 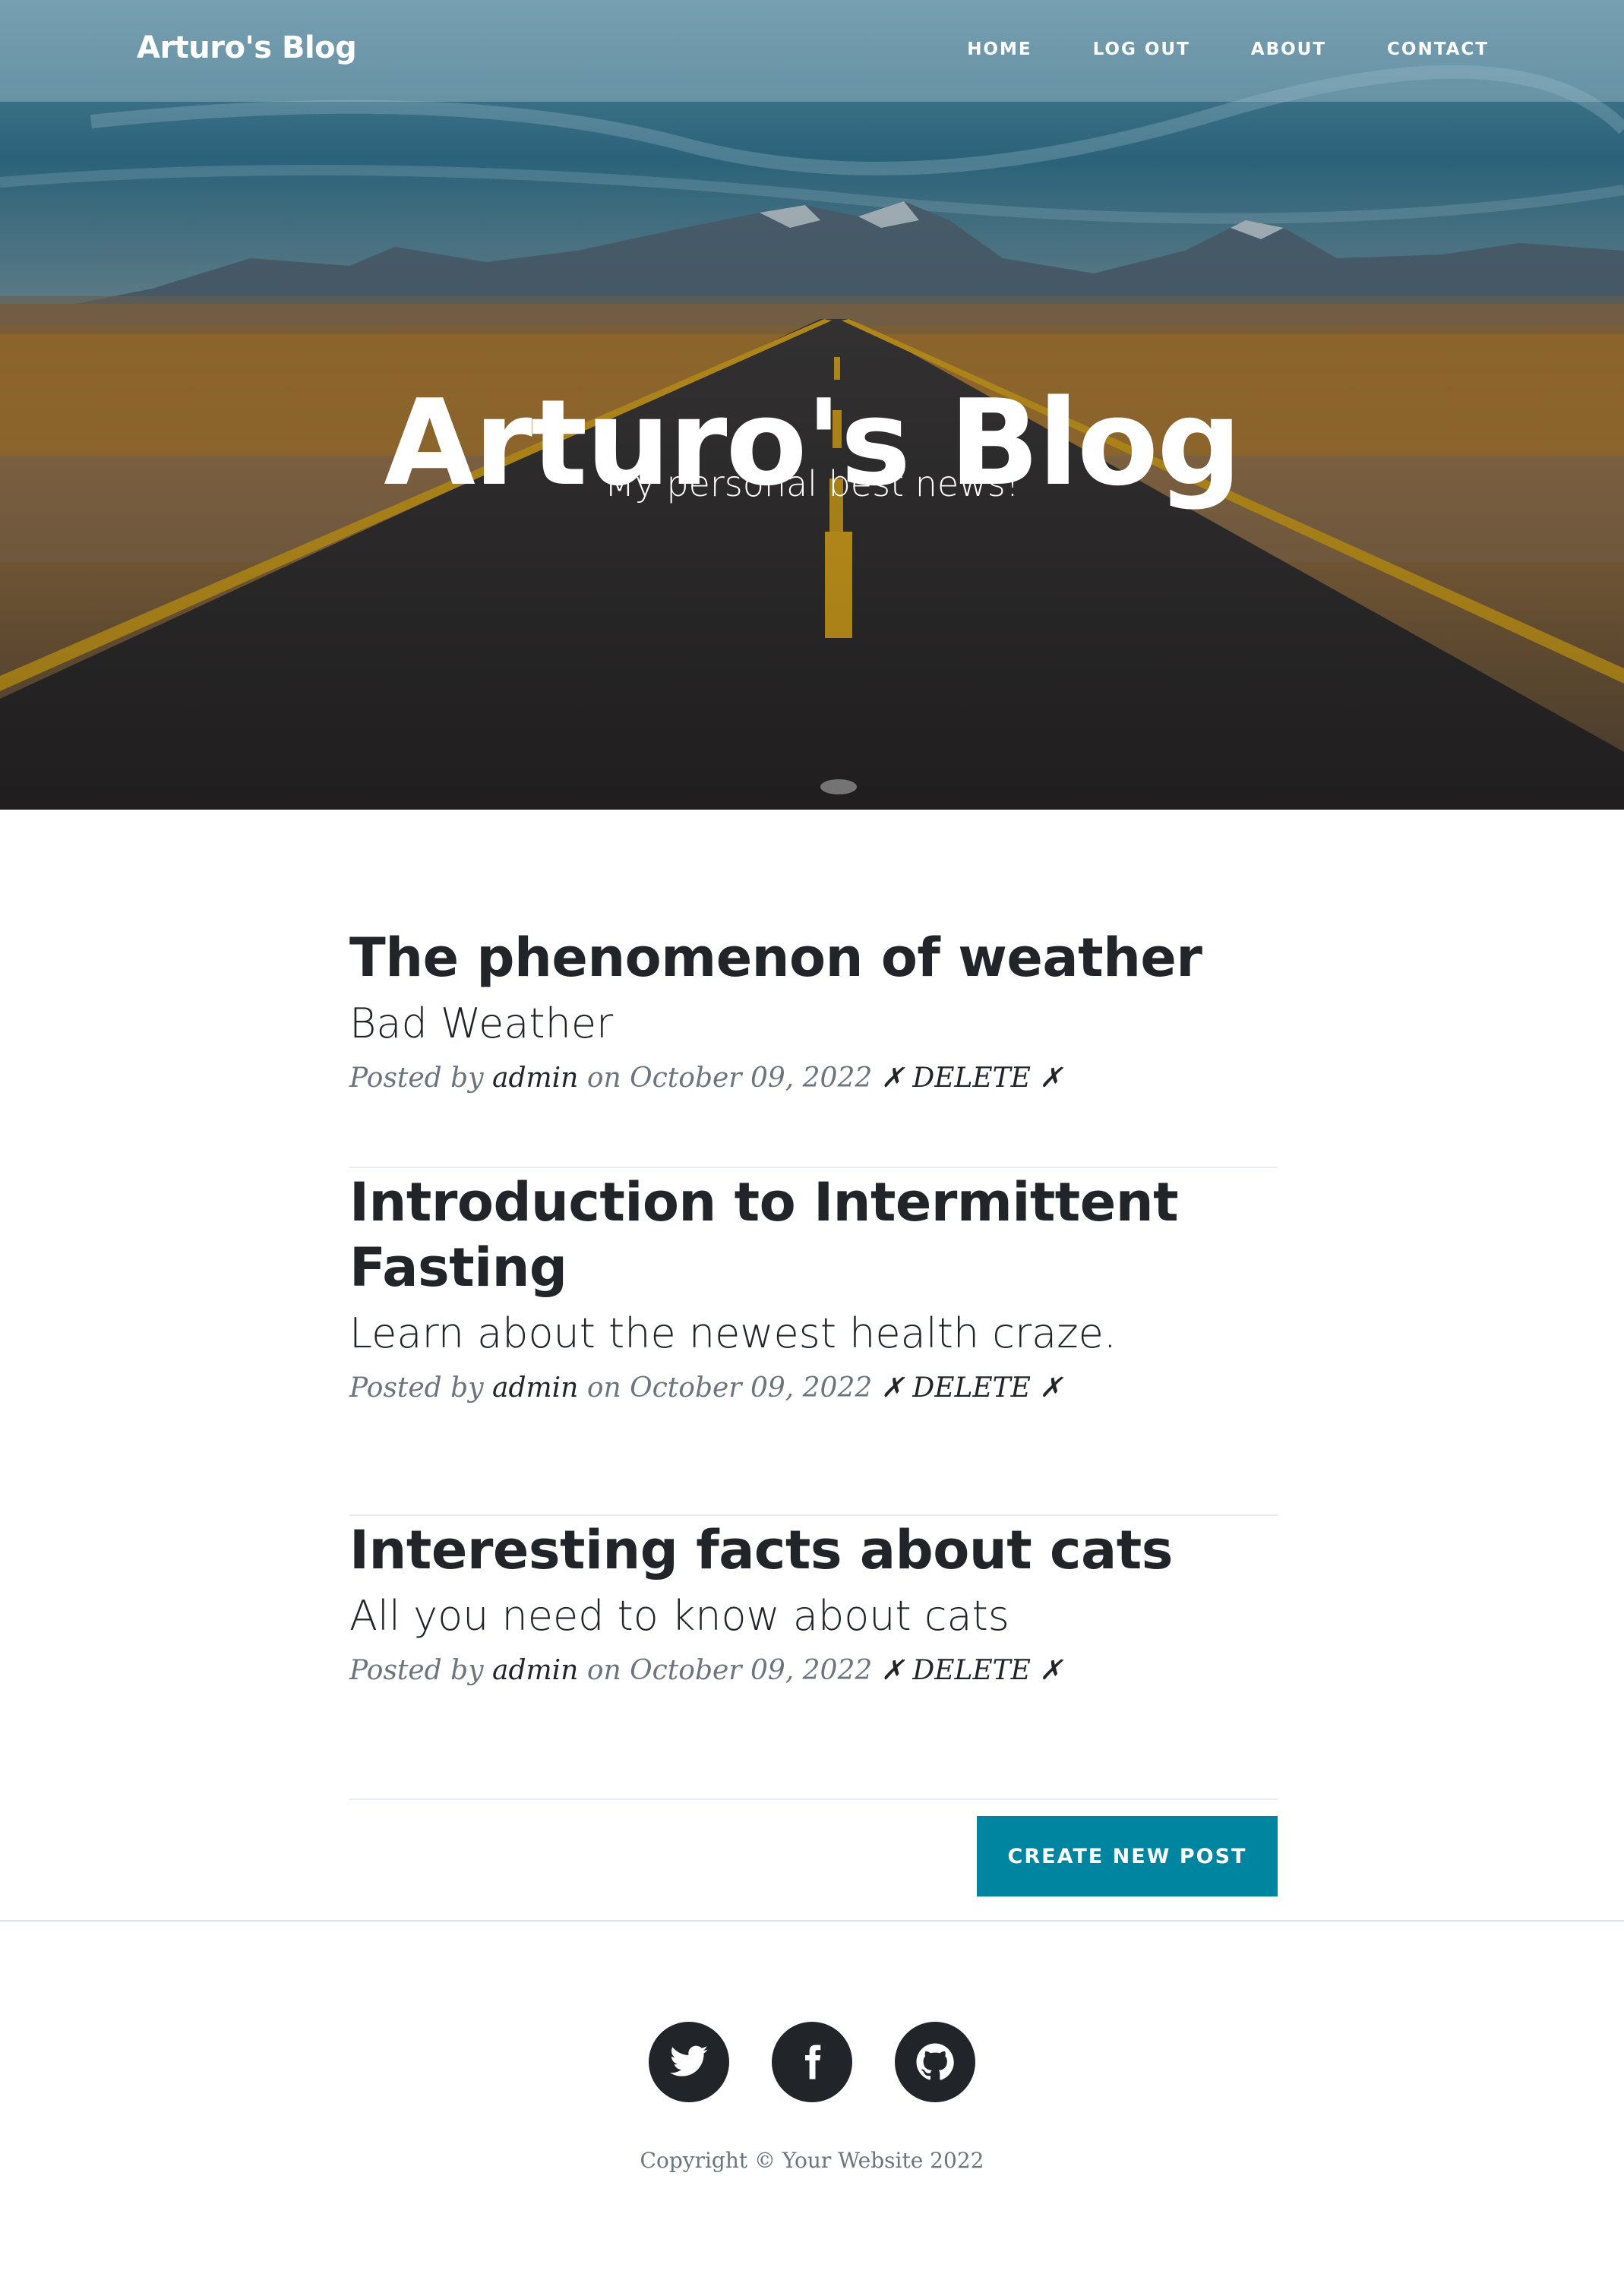 What do you see at coordinates (813, 1550) in the screenshot?
I see `post-title-link: Interesting facts about cats` at bounding box center [813, 1550].